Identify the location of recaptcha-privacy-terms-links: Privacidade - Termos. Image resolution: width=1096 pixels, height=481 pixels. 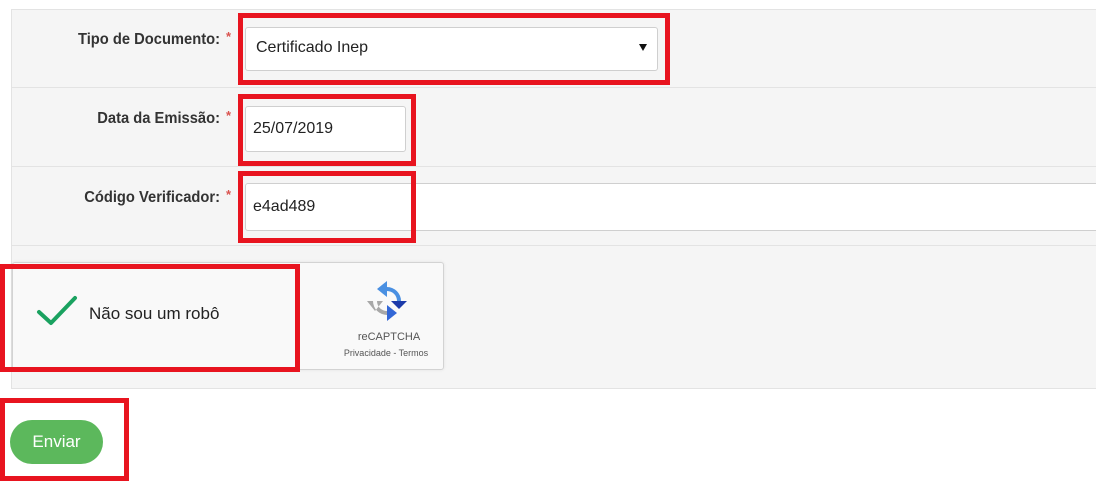
(386, 353).